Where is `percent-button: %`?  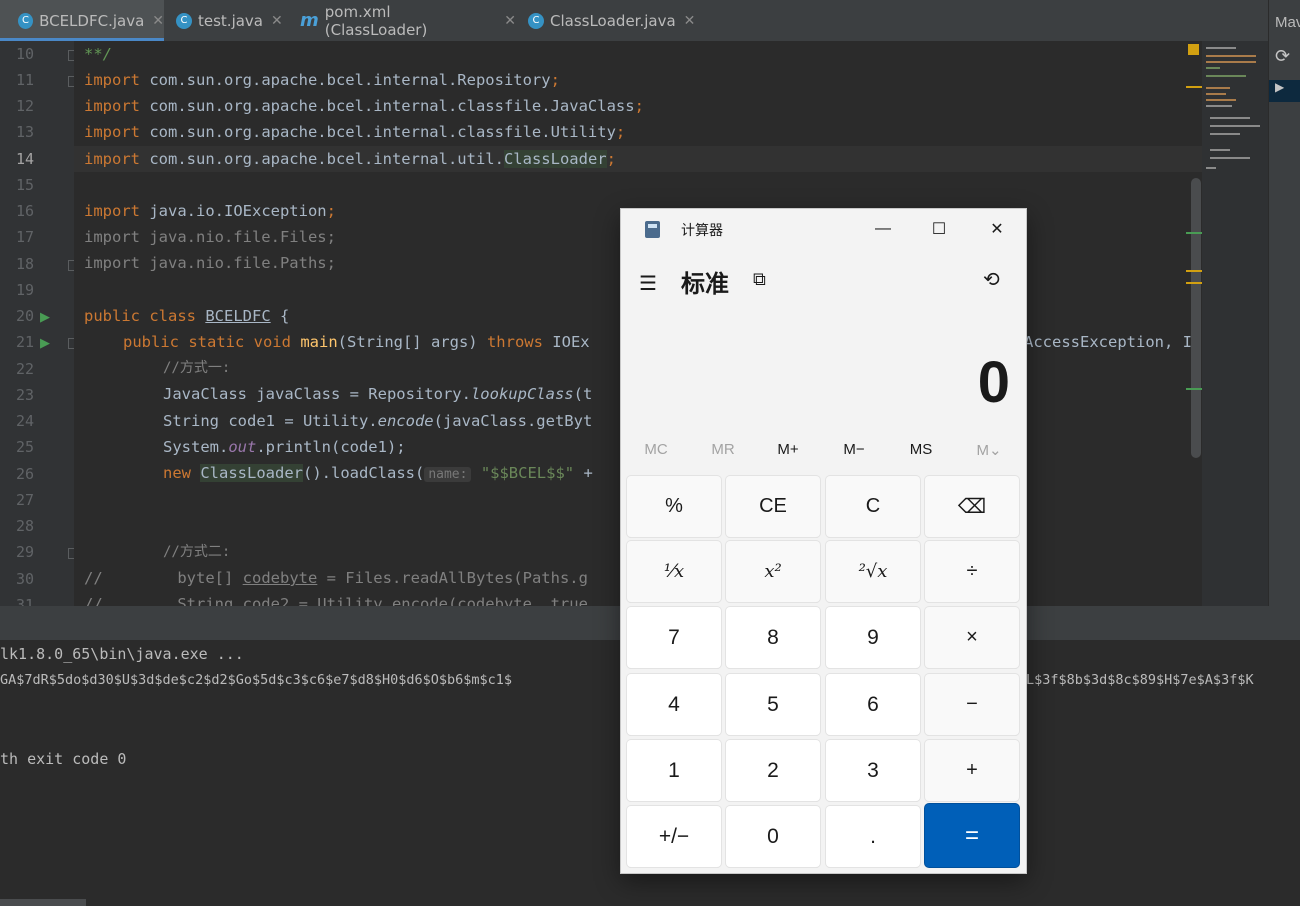
percent-button: % is located at coordinates (674, 506).